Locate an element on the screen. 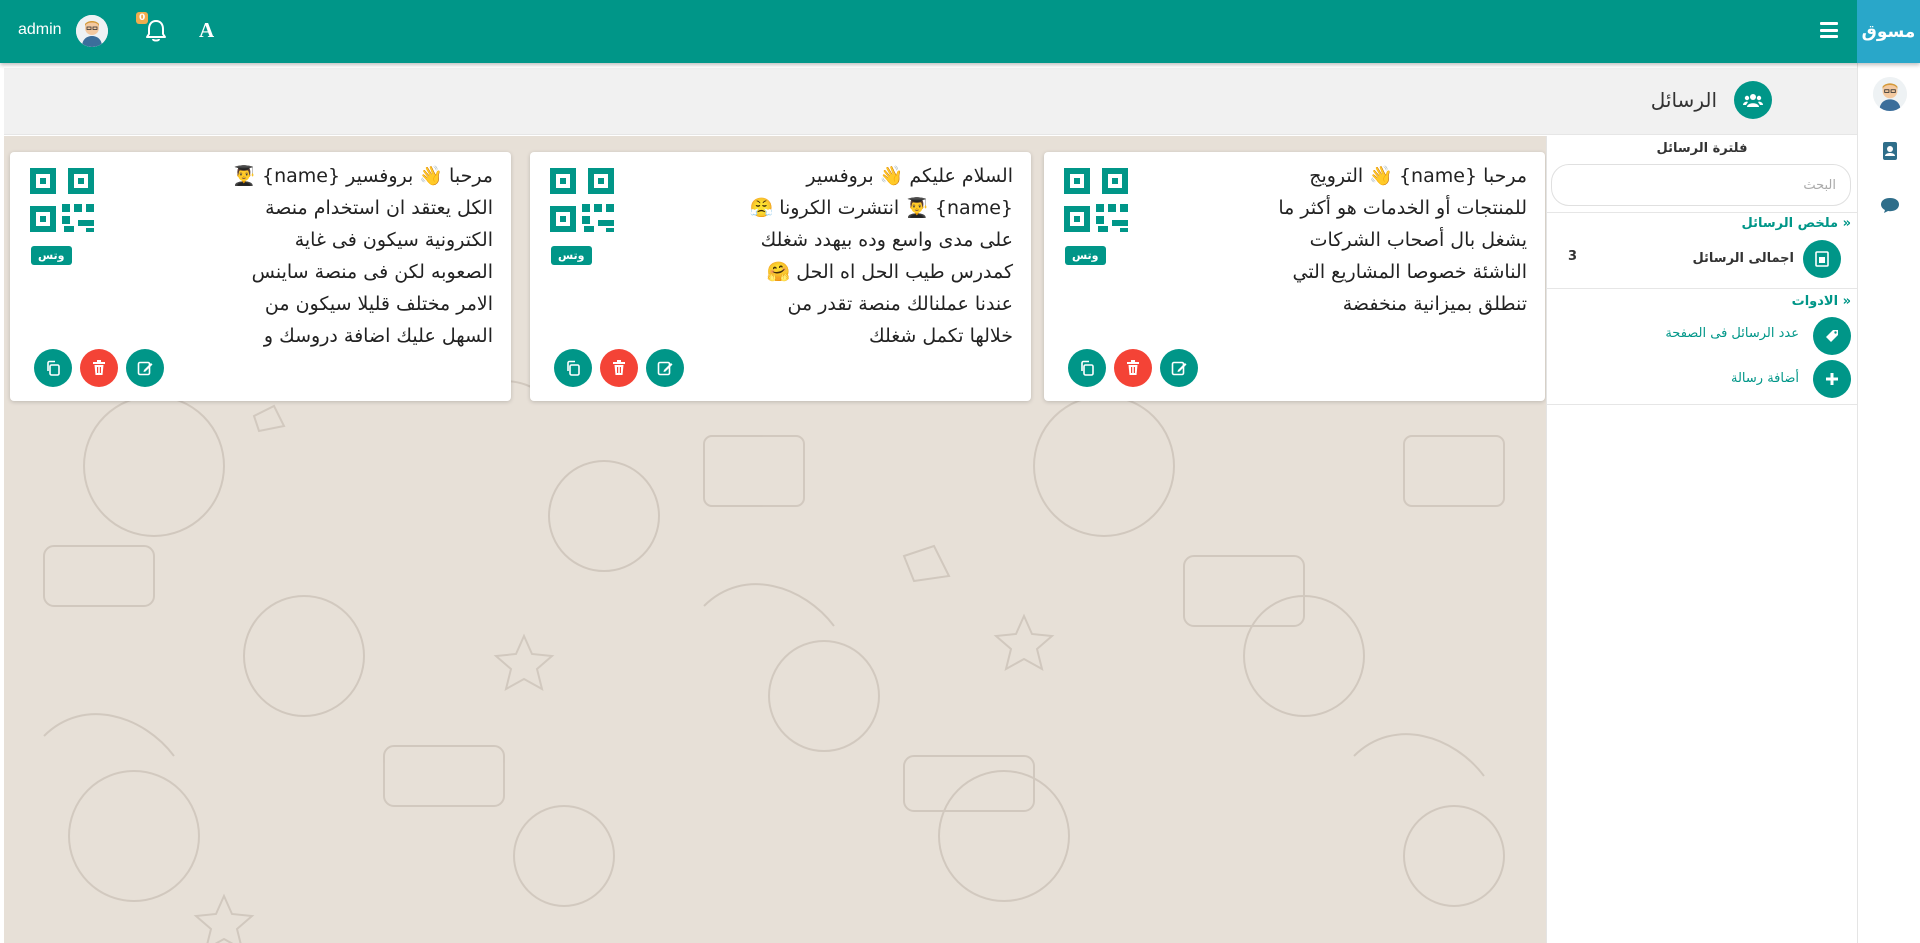 The image size is (1920, 943). search-input is located at coordinates (1701, 185).